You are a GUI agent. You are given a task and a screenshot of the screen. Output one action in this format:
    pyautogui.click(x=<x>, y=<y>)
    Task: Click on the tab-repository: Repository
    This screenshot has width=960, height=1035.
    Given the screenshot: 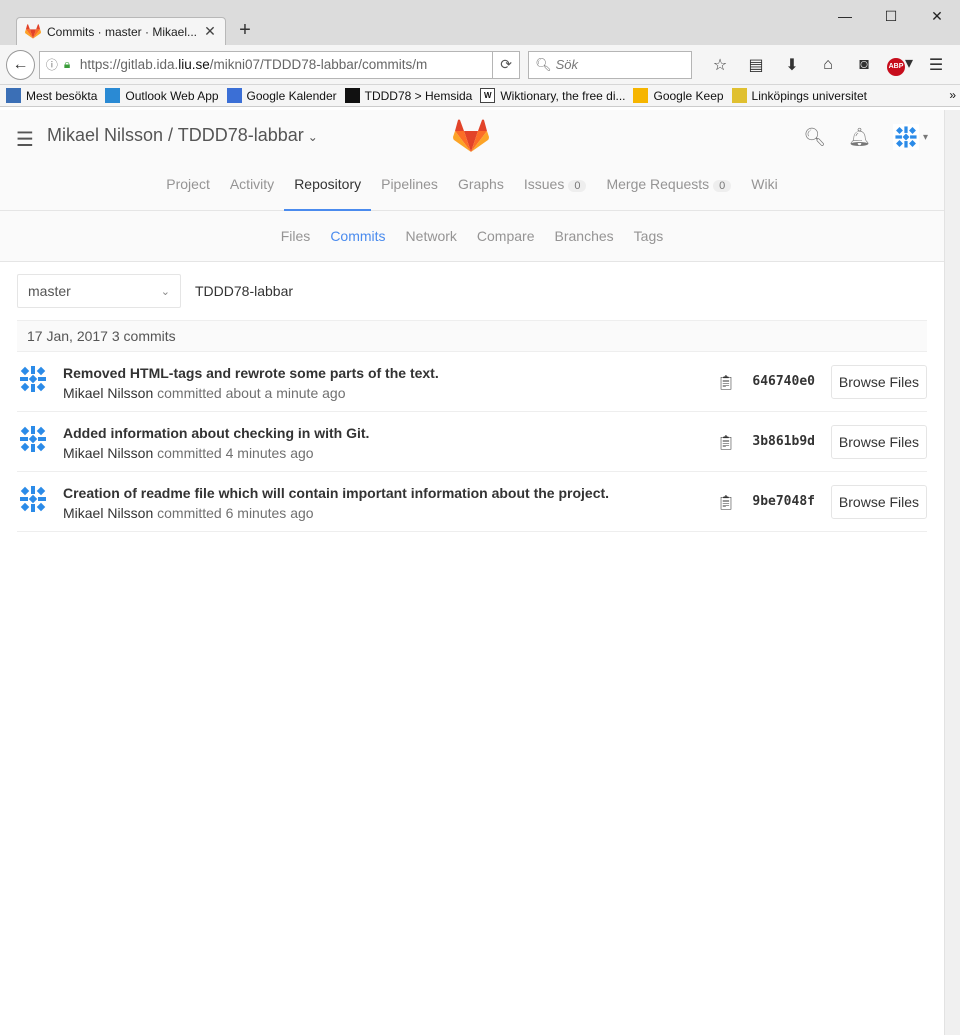 What is the action you would take?
    pyautogui.click(x=328, y=187)
    